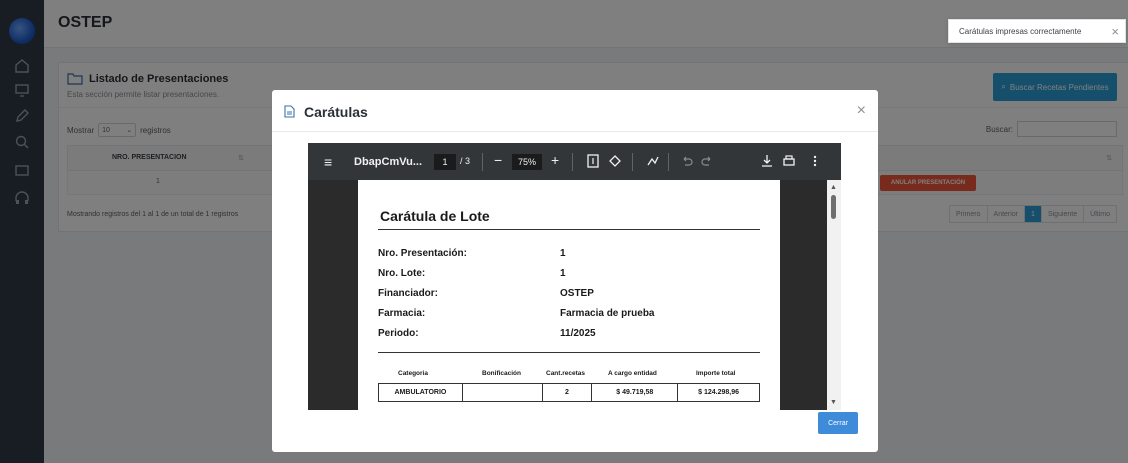 This screenshot has width=1128, height=463. I want to click on cell-cant-recetas: 2, so click(567, 392).